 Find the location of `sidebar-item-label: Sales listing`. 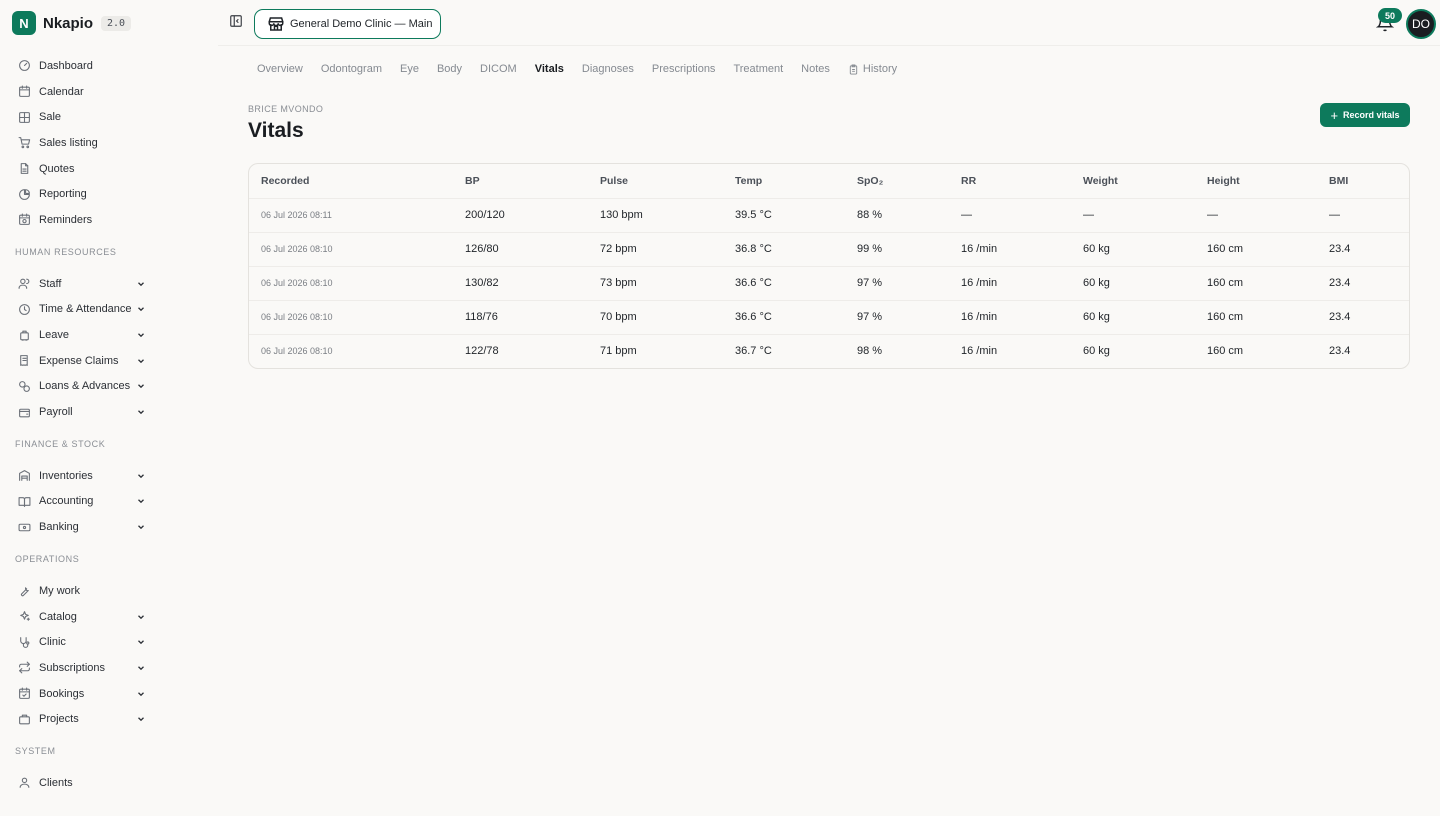

sidebar-item-label: Sales listing is located at coordinates (68, 142).